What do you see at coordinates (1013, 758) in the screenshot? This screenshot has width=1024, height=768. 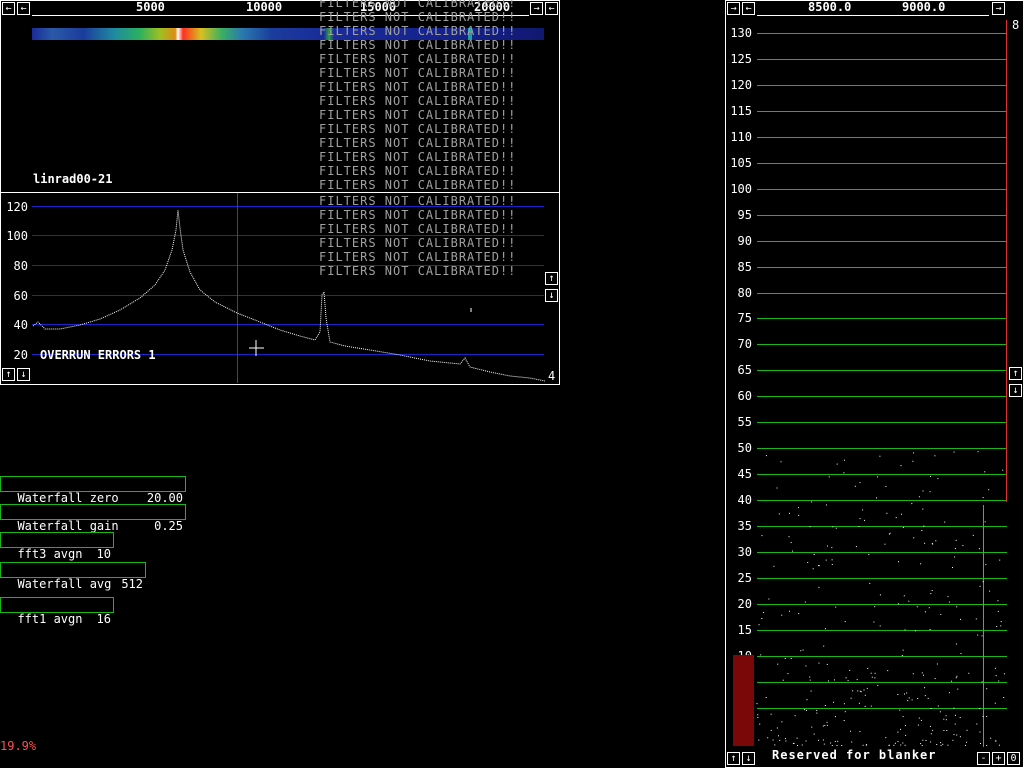 I see `blanker-zero-button: 0` at bounding box center [1013, 758].